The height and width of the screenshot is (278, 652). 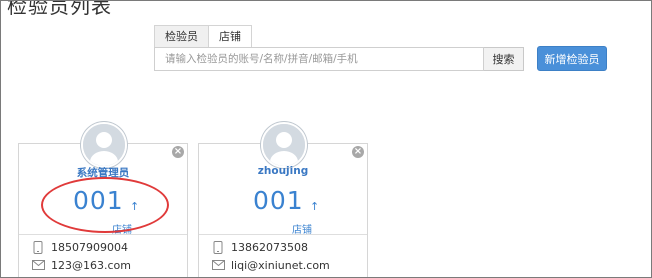 What do you see at coordinates (283, 171) in the screenshot?
I see `inspector-name: zhoujing` at bounding box center [283, 171].